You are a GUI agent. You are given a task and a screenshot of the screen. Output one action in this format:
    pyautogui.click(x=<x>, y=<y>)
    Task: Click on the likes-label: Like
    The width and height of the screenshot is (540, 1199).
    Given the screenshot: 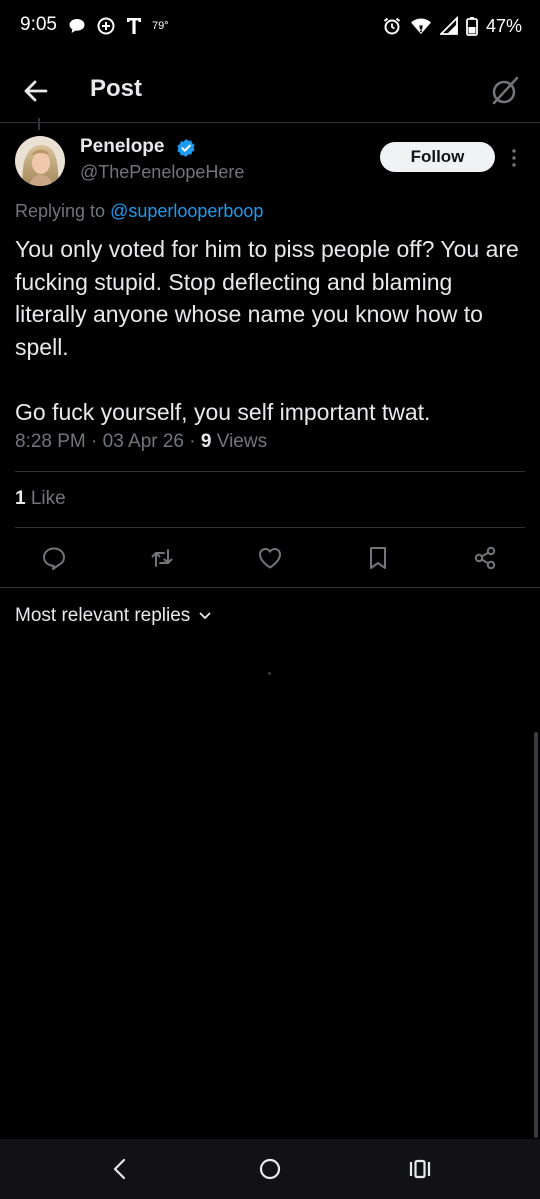 What is the action you would take?
    pyautogui.click(x=48, y=498)
    